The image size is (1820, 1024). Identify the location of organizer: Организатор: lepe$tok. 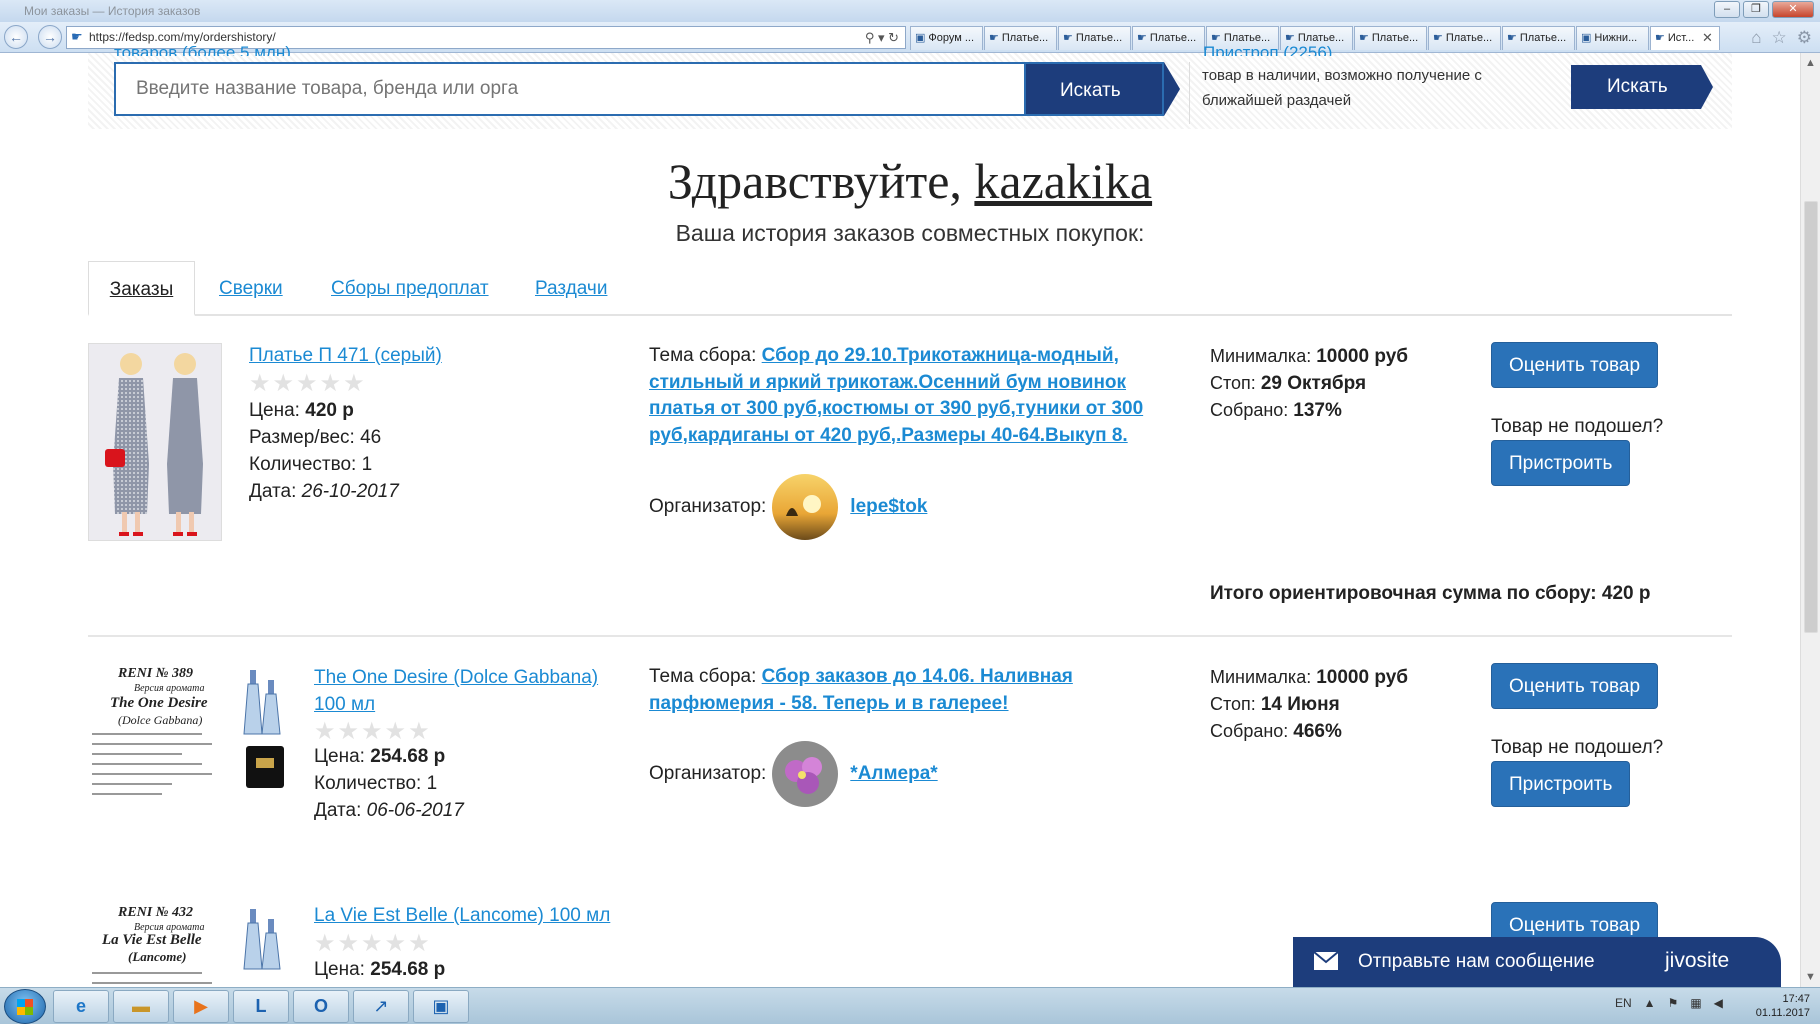
(788, 507).